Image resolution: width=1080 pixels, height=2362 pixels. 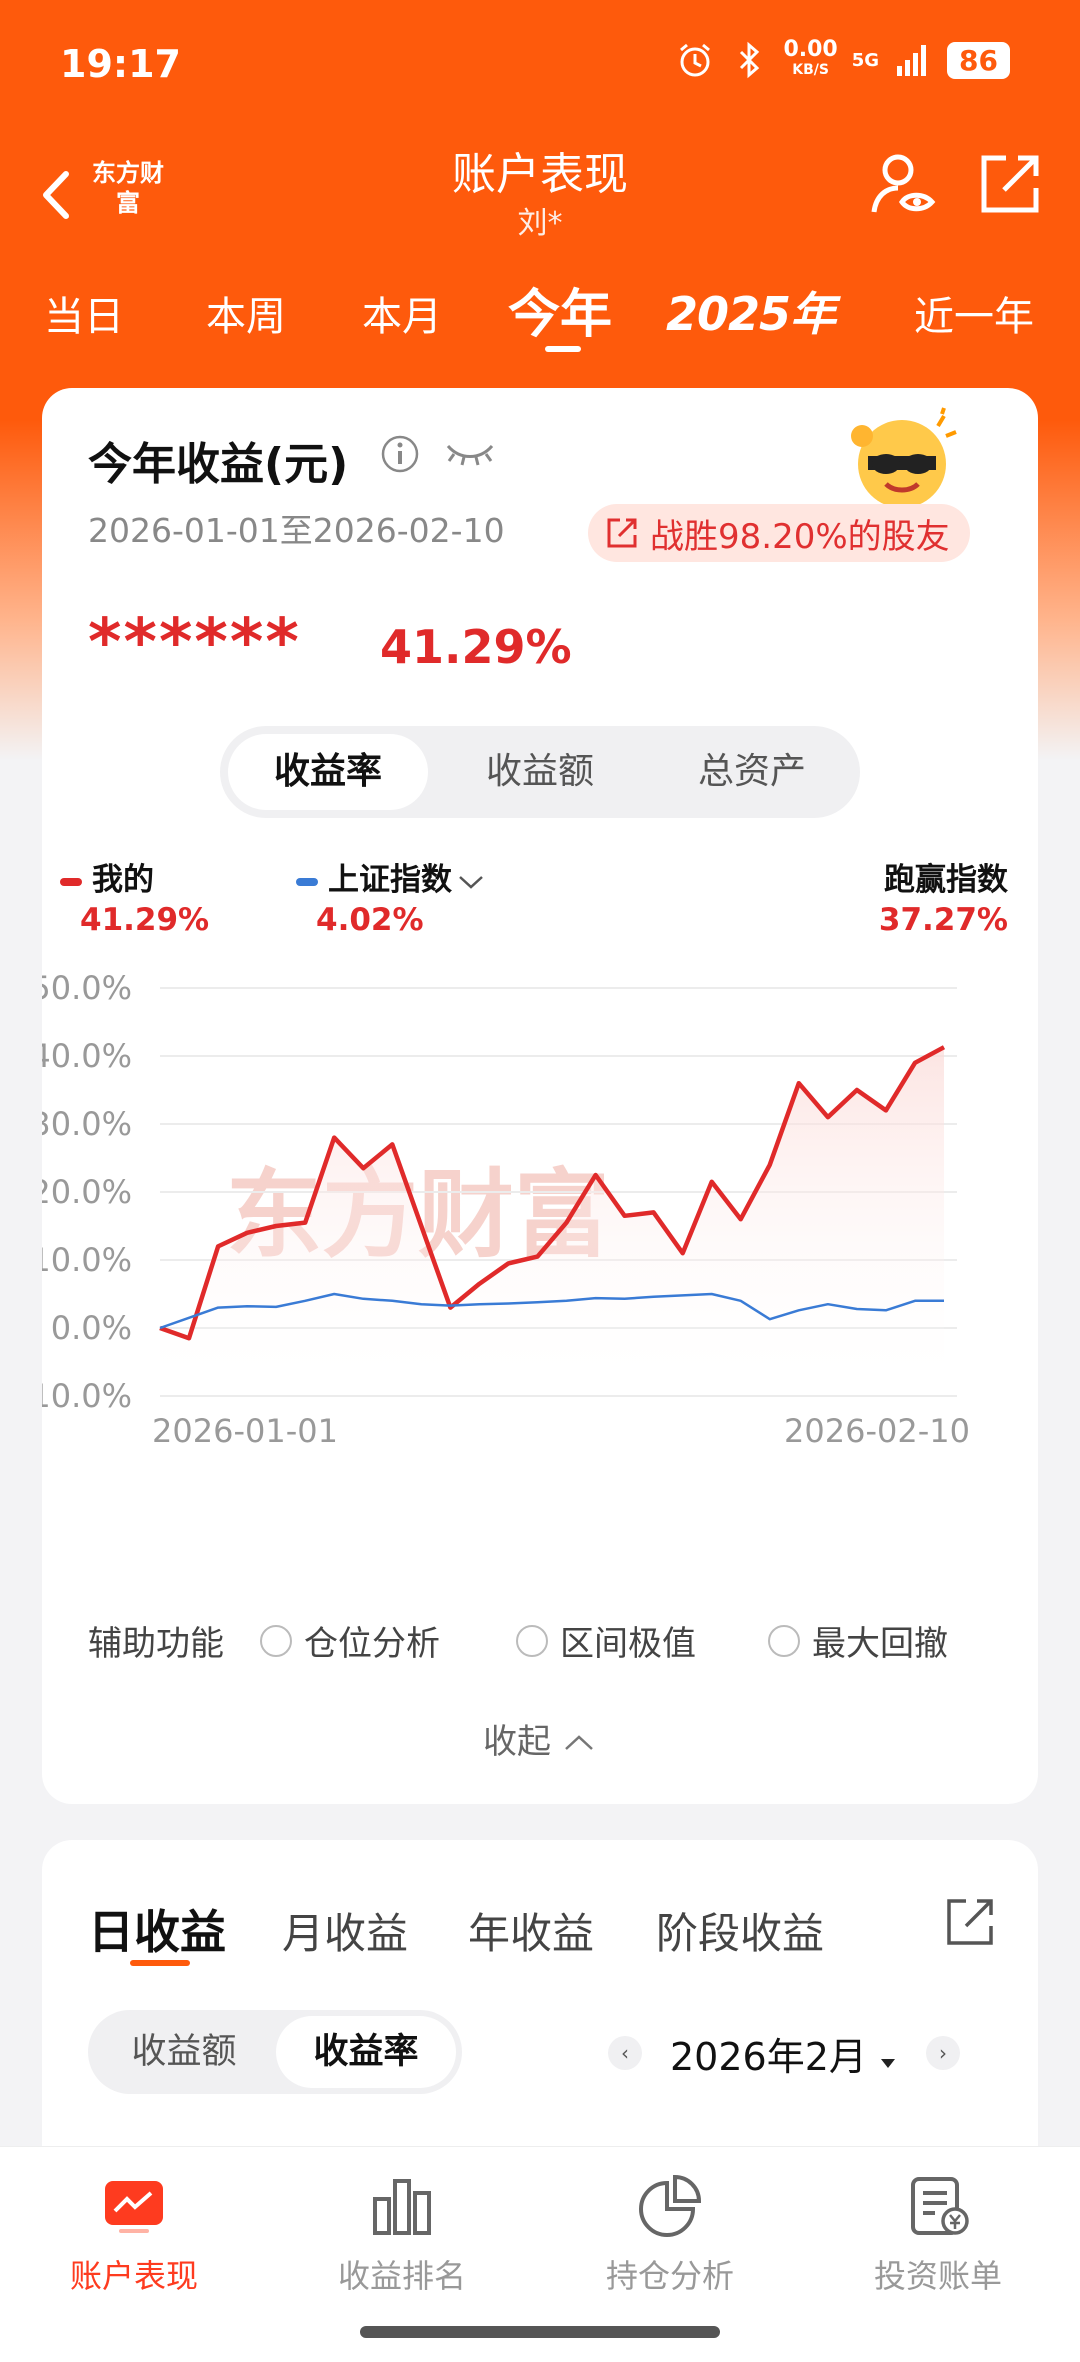 What do you see at coordinates (1010, 184) in the screenshot?
I see `share-icon` at bounding box center [1010, 184].